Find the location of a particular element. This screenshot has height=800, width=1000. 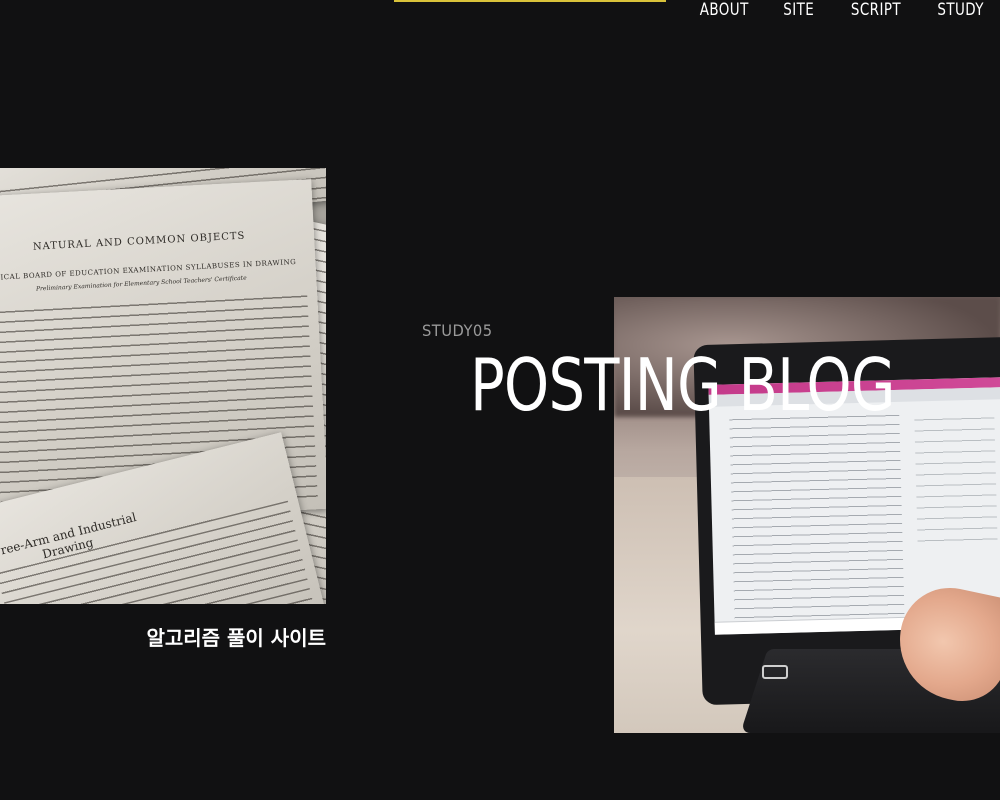

nav-item-about: ABOUT is located at coordinates (724, 10).